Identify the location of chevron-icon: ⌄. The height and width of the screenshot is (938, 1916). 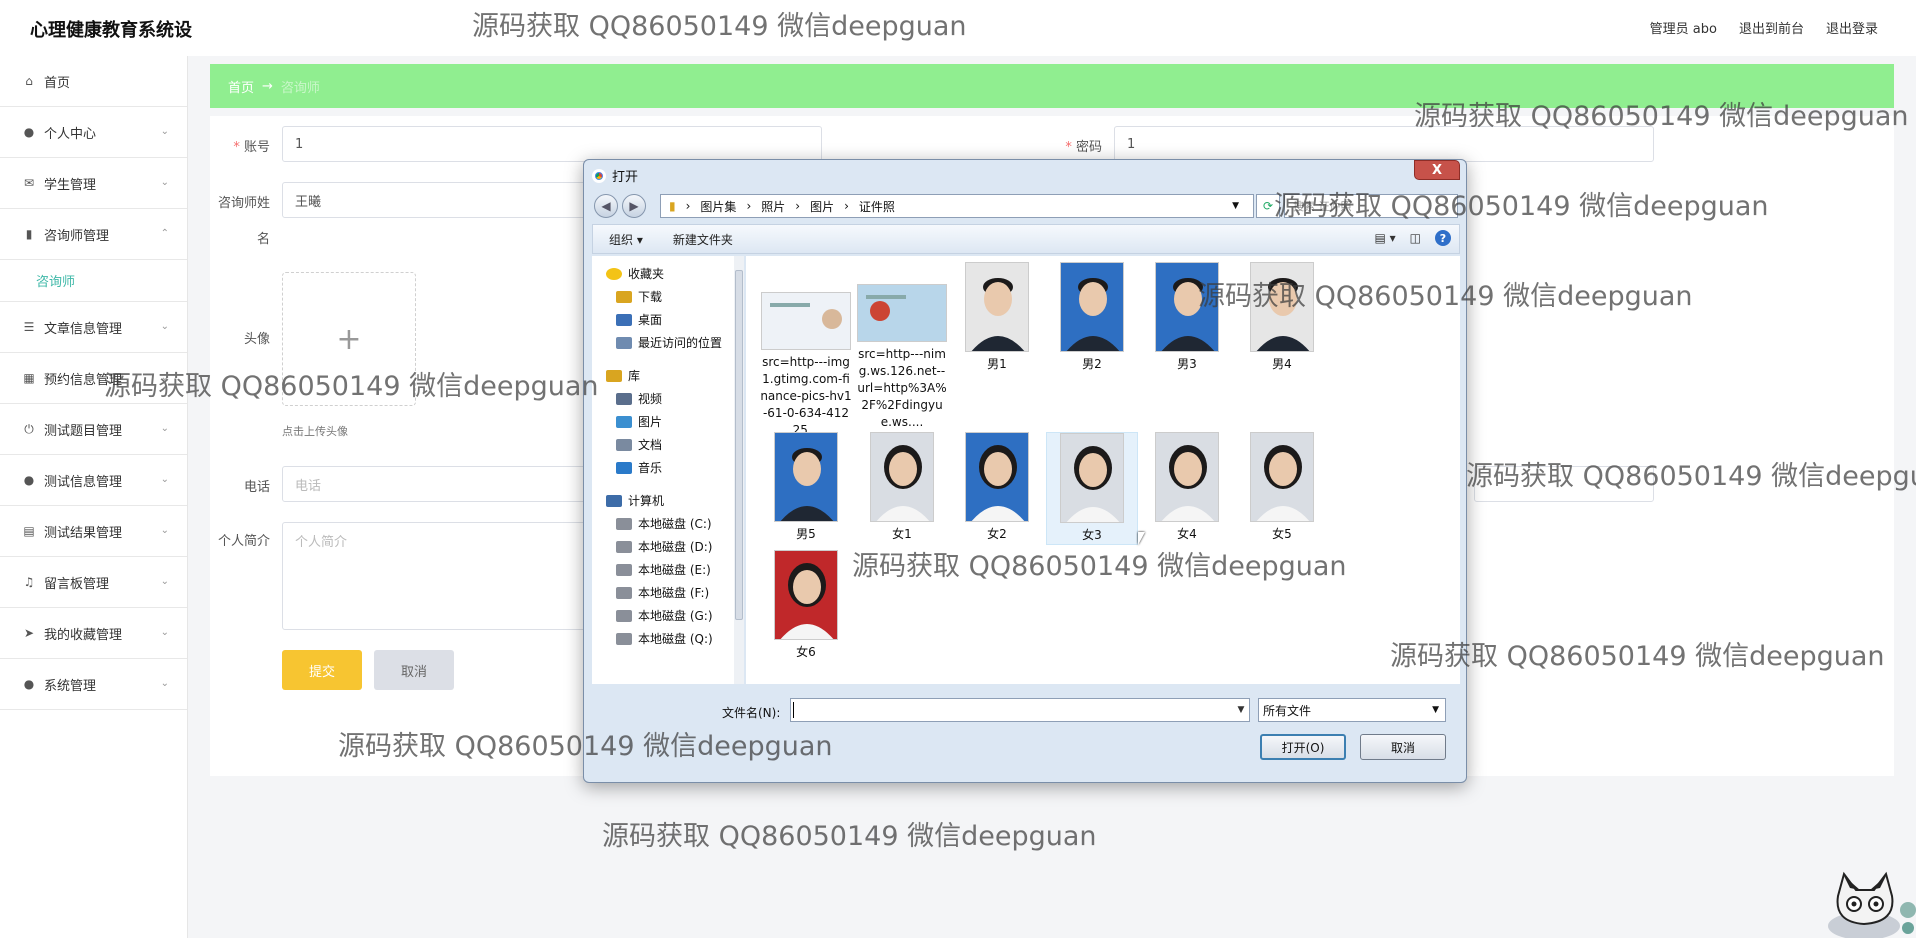
(164, 479).